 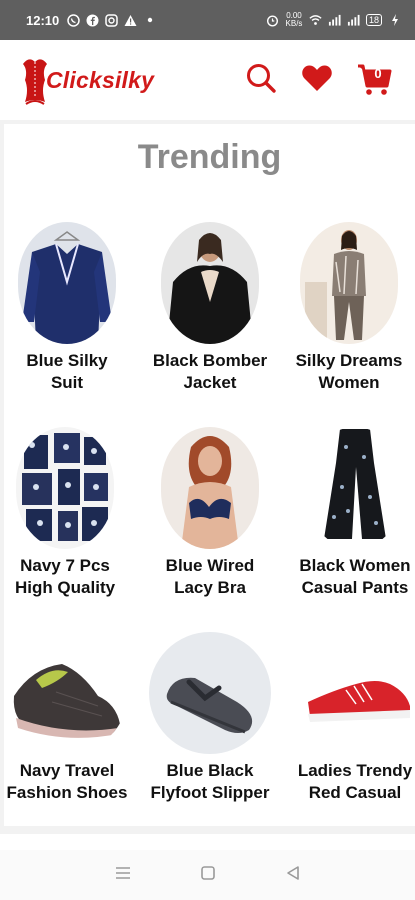 I want to click on system-status: 0.00 KB/s 18, so click(x=333, y=20).